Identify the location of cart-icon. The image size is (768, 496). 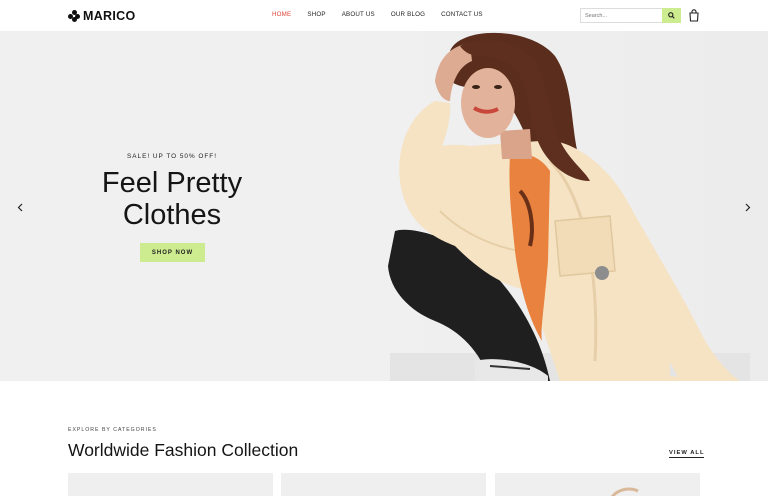
(694, 15).